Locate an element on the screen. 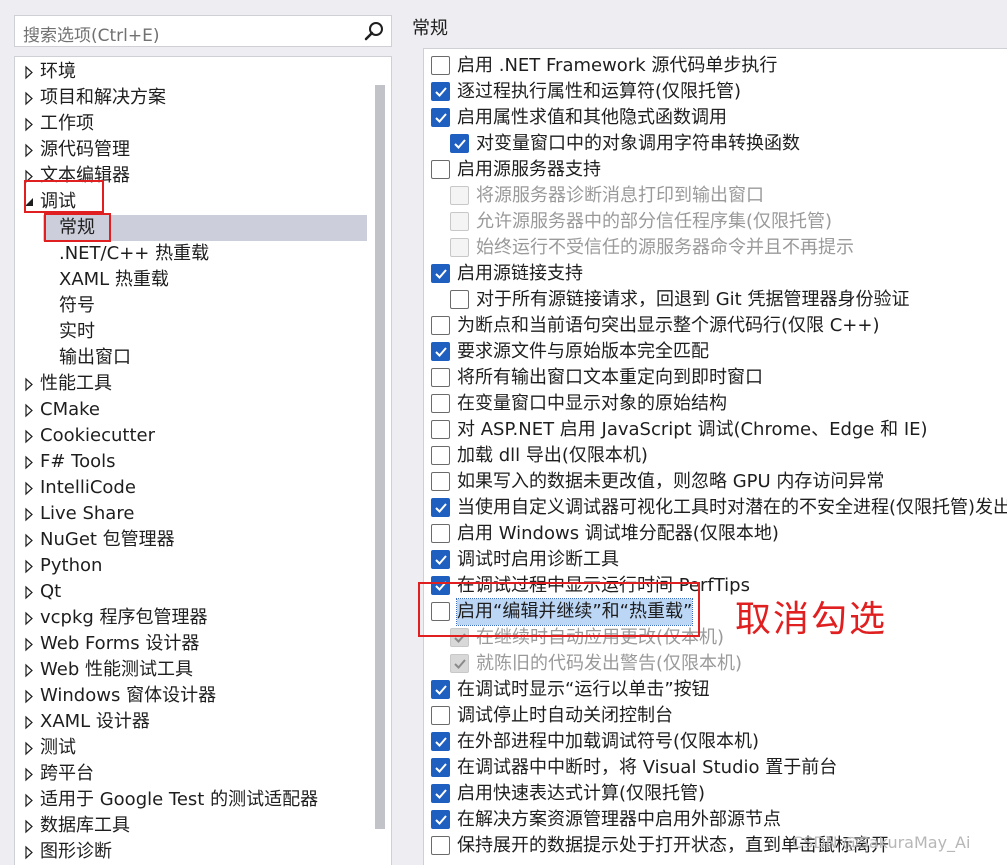  tree-item: 跨平台 is located at coordinates (190, 774).